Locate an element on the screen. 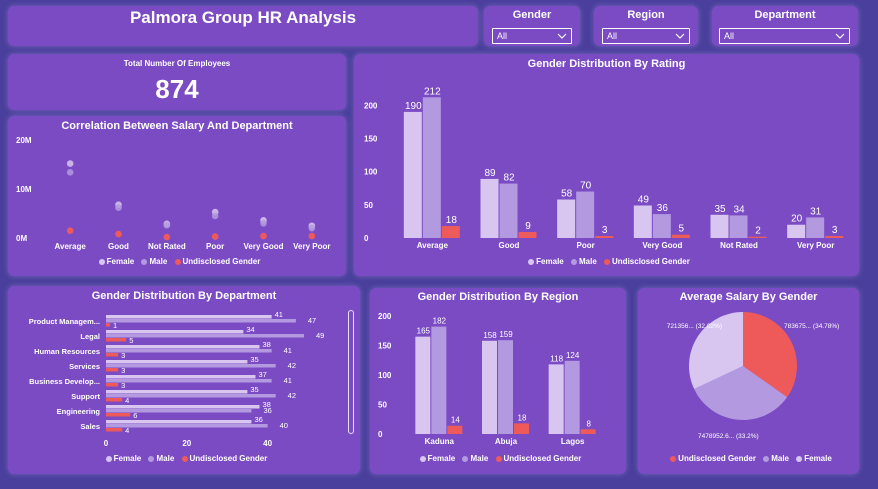 This screenshot has width=878, height=489. x-tick-label: Lagos is located at coordinates (573, 441).